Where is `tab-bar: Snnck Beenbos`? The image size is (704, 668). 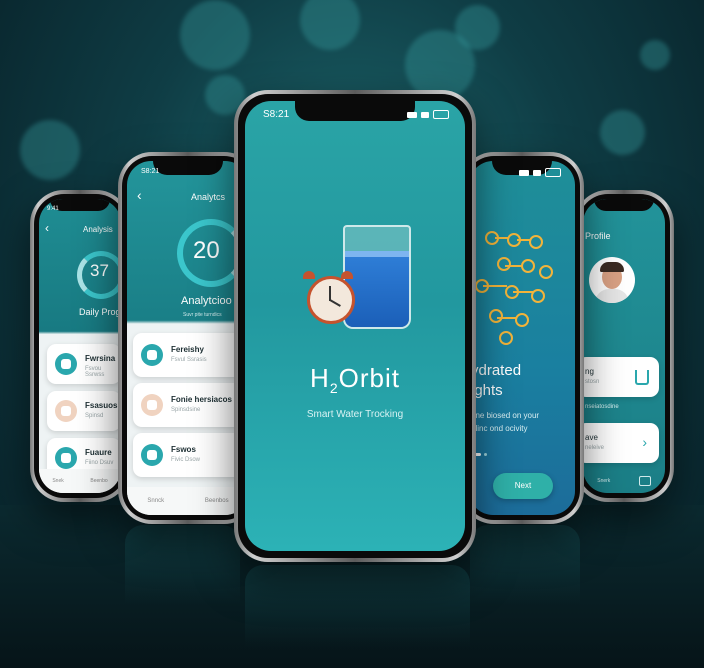 tab-bar: Snnck Beenbos is located at coordinates (188, 501).